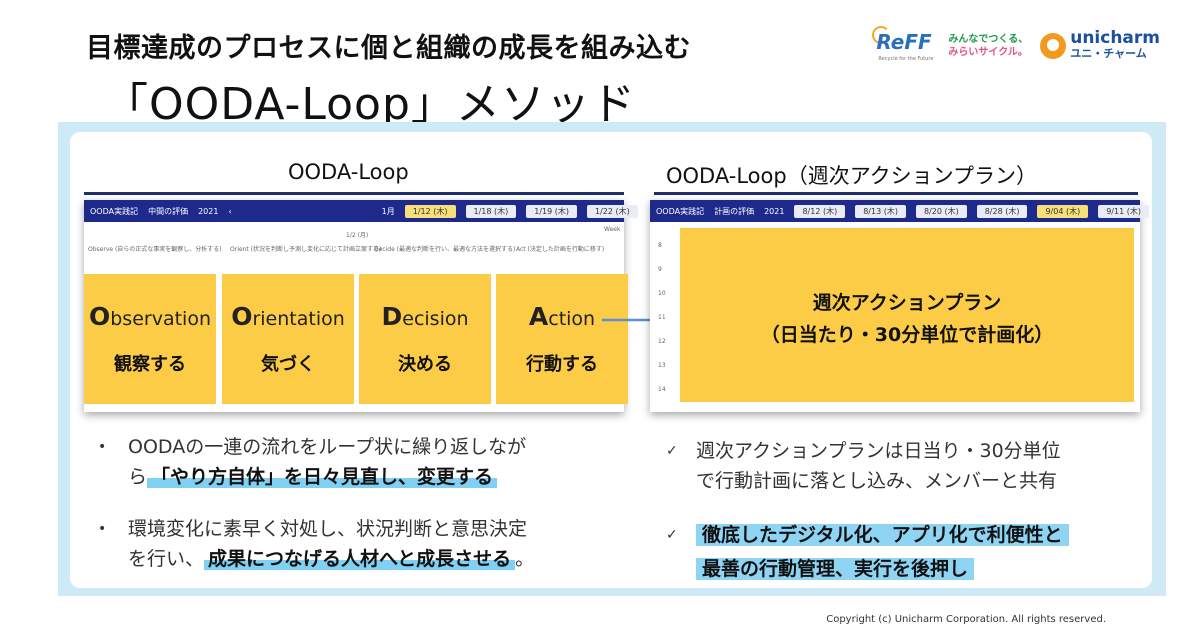  What do you see at coordinates (612, 229) in the screenshot?
I see `view-selector: Week` at bounding box center [612, 229].